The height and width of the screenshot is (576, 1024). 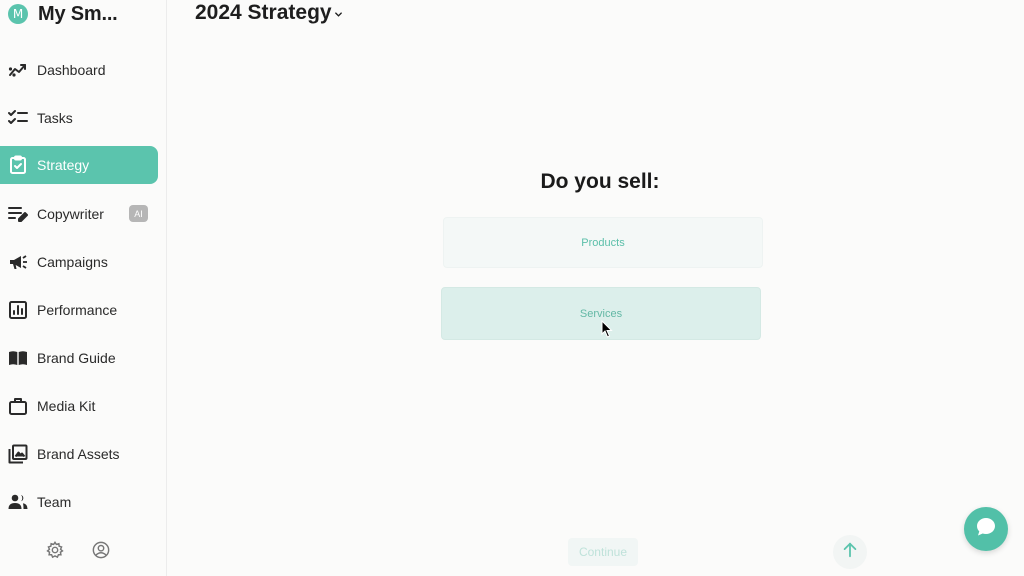 I want to click on image-gallery-icon, so click(x=18, y=454).